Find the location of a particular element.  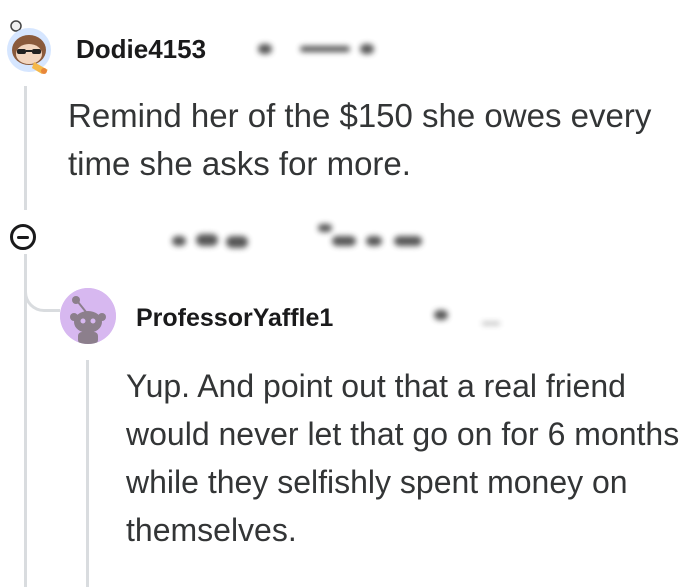

comment-username: Dodie4153 is located at coordinates (141, 49).